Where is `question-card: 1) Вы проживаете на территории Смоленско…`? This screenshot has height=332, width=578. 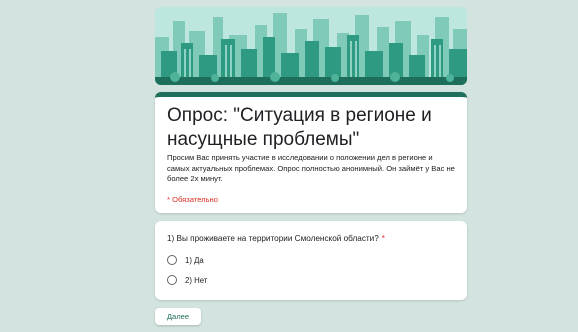 question-card: 1) Вы проживаете на территории Смоленско… is located at coordinates (311, 260).